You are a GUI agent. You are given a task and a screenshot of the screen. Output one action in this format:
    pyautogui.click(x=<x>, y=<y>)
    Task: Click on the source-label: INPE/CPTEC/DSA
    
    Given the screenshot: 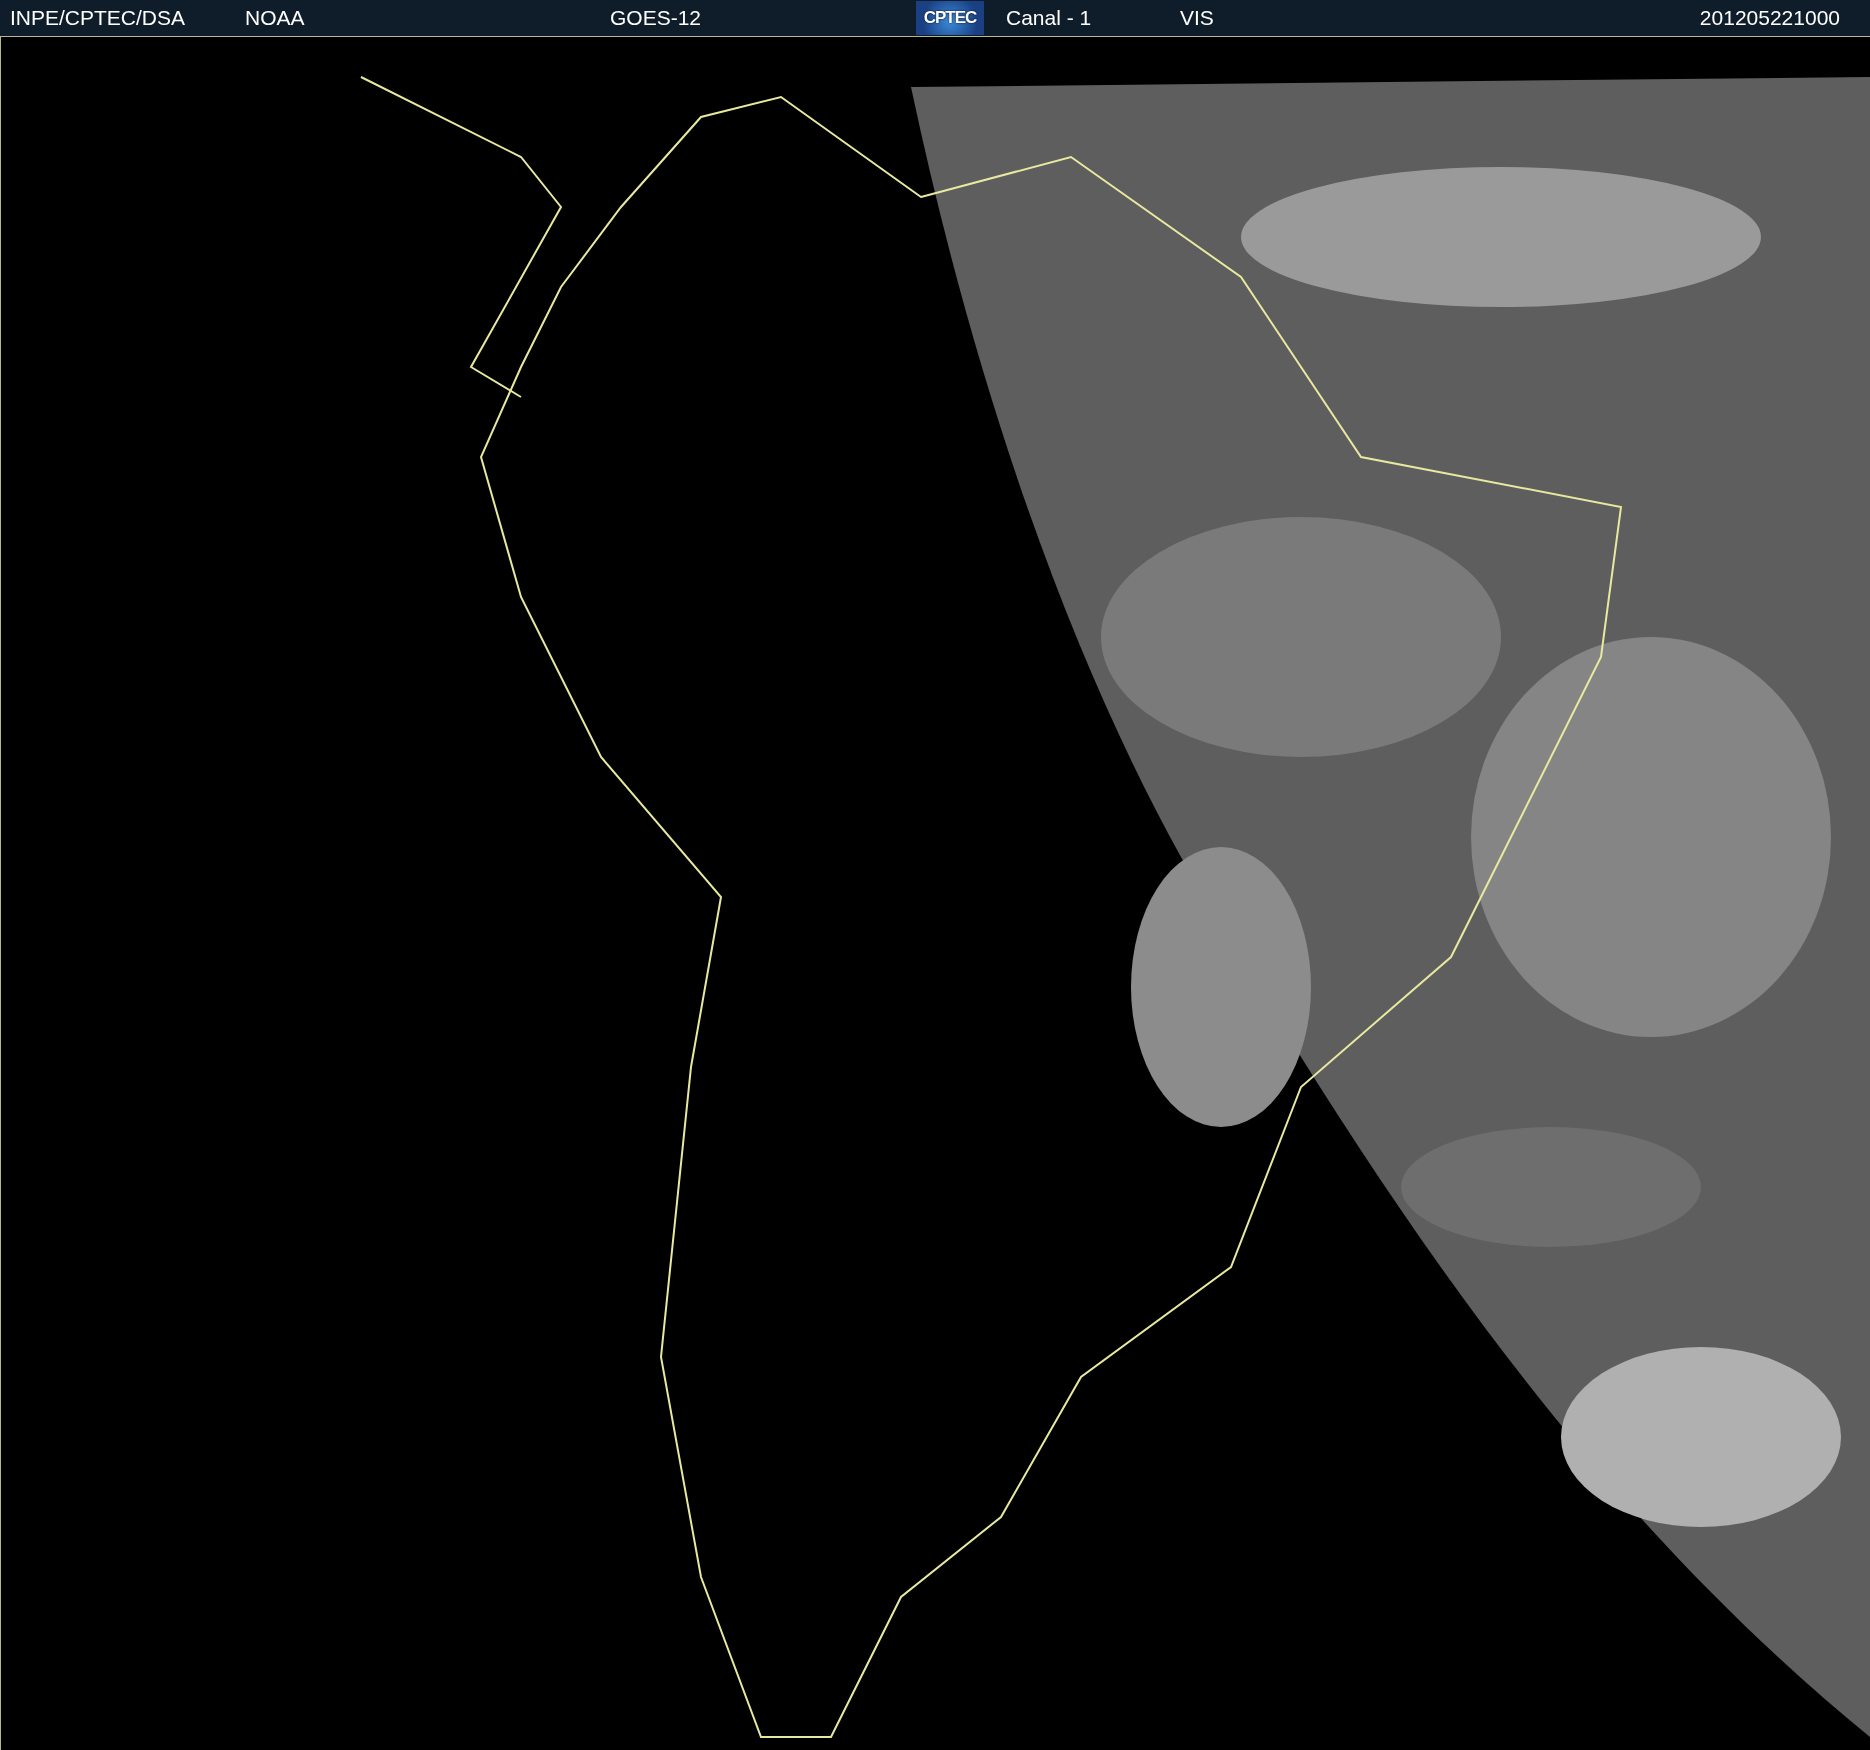 What is the action you would take?
    pyautogui.click(x=98, y=18)
    